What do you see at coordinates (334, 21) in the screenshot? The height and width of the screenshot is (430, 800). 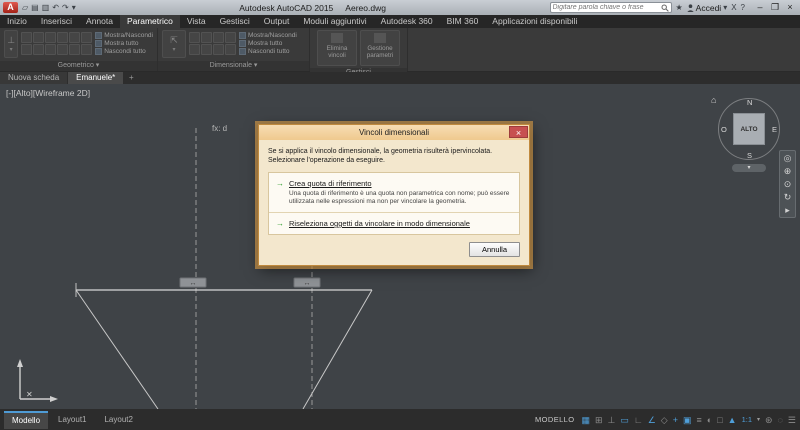 I see `tab-moduli-aggiuntivi: Moduli aggiuntivi` at bounding box center [334, 21].